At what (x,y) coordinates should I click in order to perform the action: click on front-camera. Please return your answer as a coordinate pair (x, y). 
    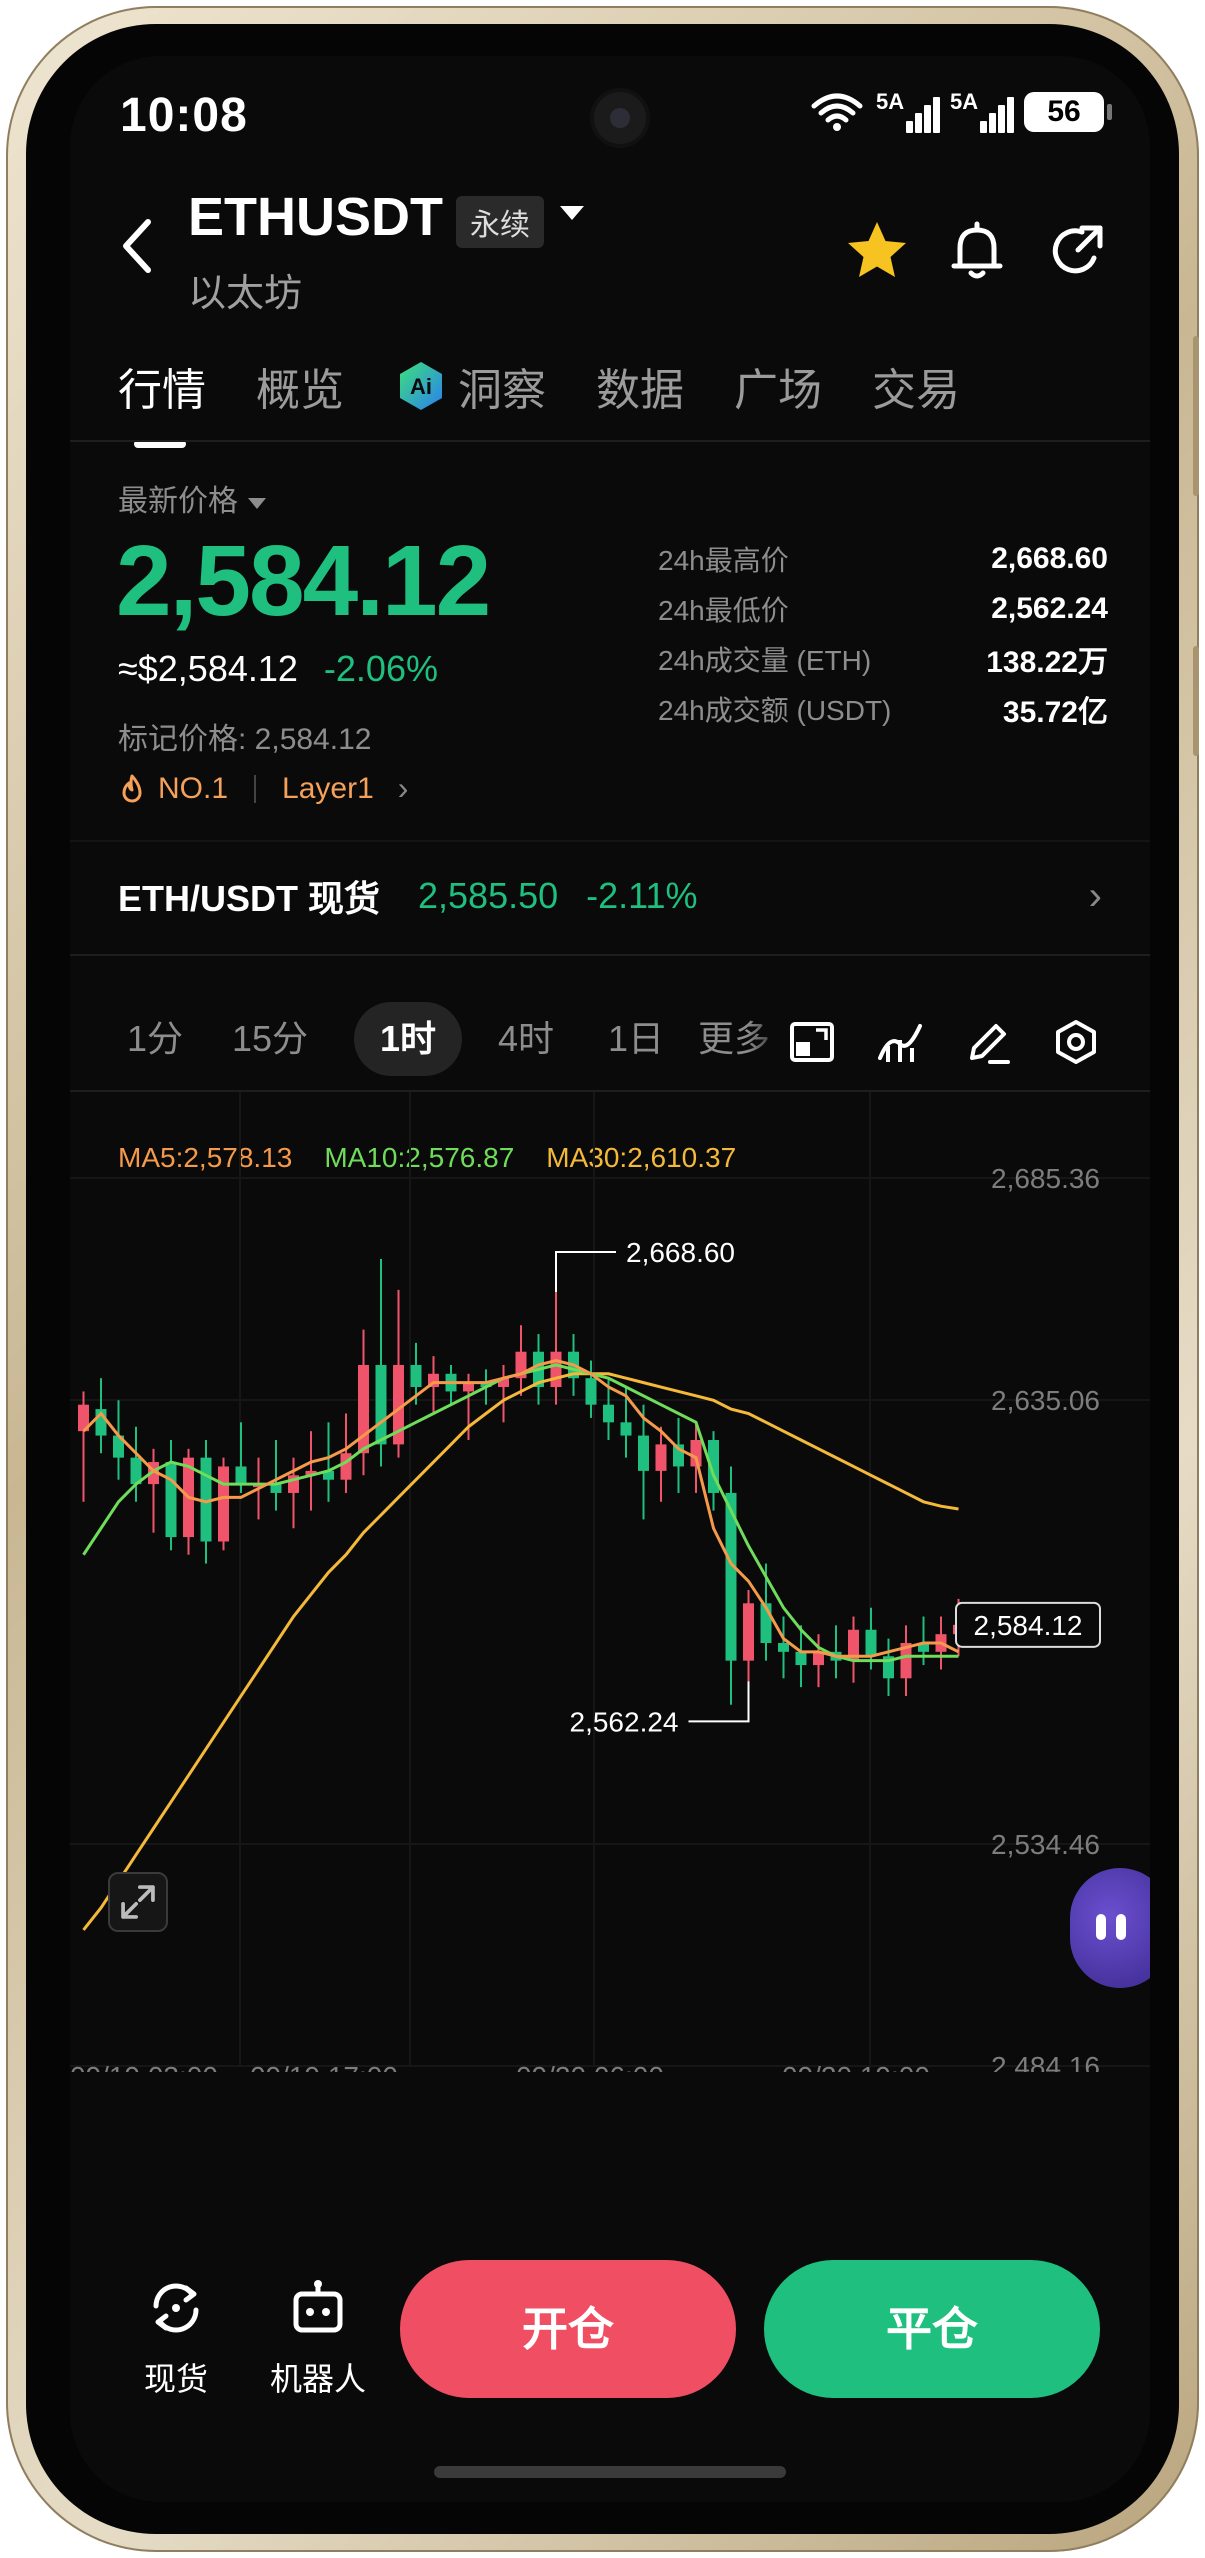
    Looking at the image, I should click on (620, 118).